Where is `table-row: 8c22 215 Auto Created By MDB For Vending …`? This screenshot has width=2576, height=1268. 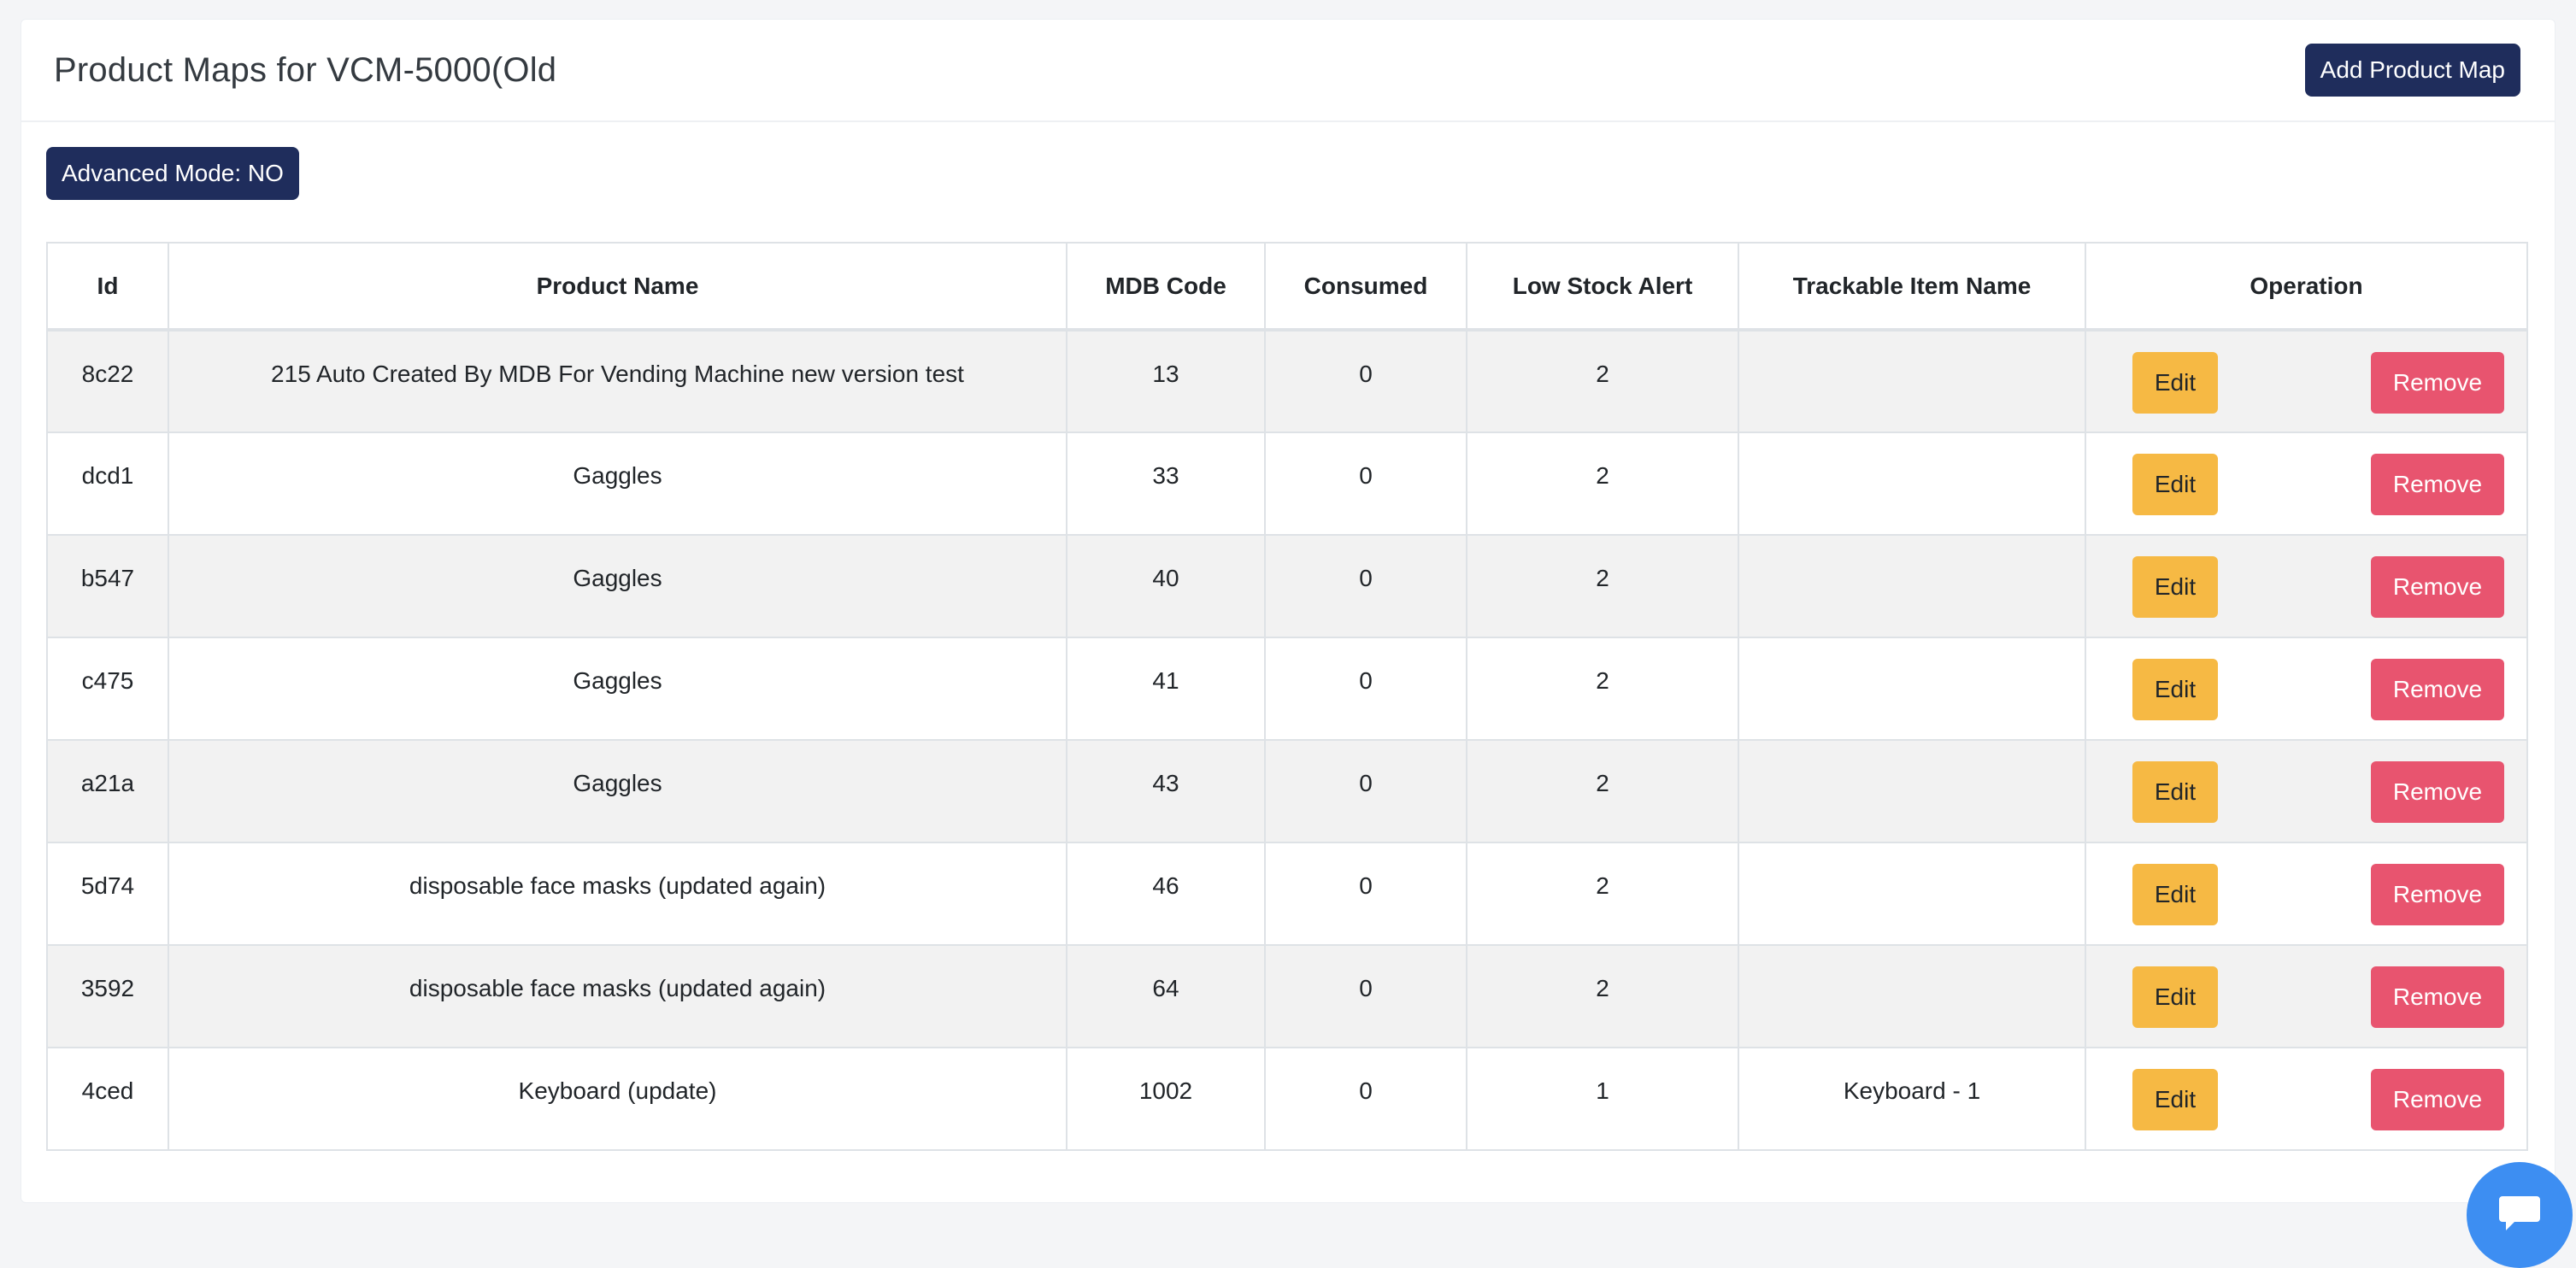 table-row: 8c22 215 Auto Created By MDB For Vending … is located at coordinates (1287, 381).